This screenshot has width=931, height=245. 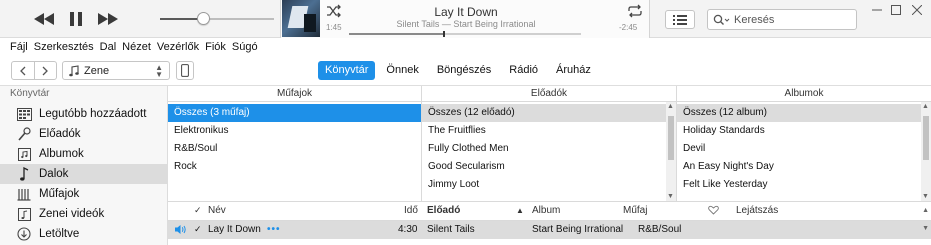 I want to click on fast-forward-icon, so click(x=108, y=19).